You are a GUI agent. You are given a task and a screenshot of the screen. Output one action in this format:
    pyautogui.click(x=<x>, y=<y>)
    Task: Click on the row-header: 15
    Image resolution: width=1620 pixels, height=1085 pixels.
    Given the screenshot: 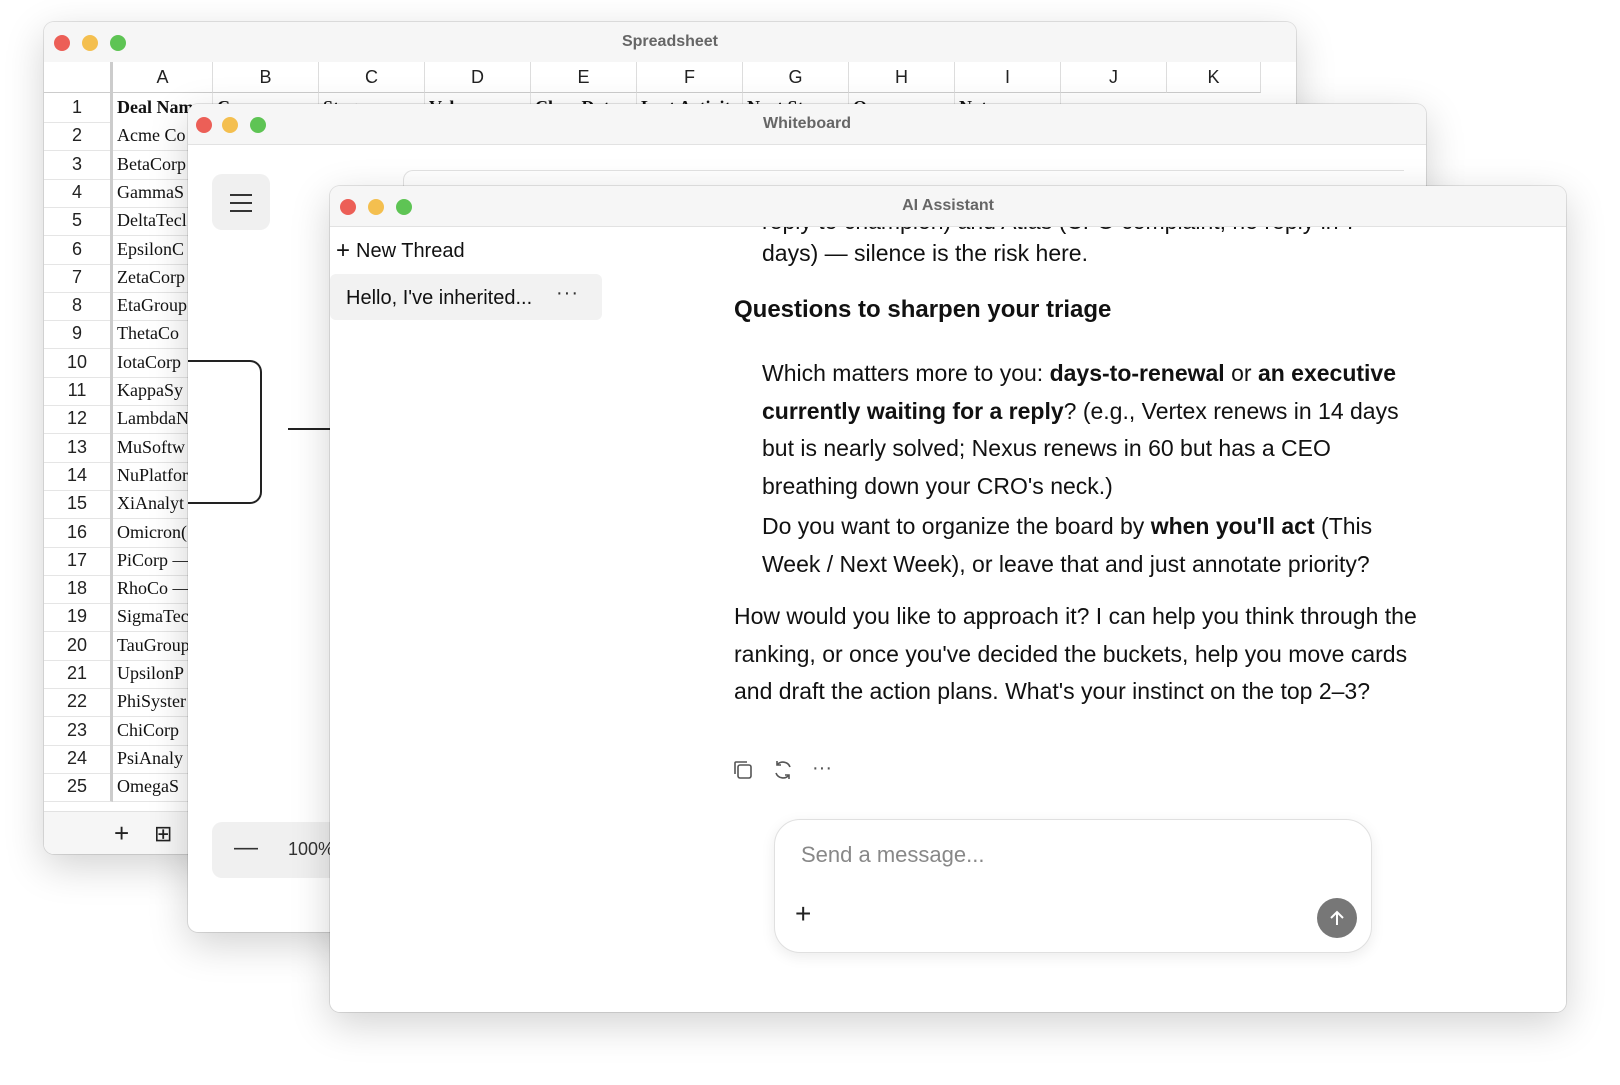 What is the action you would take?
    pyautogui.click(x=78, y=504)
    